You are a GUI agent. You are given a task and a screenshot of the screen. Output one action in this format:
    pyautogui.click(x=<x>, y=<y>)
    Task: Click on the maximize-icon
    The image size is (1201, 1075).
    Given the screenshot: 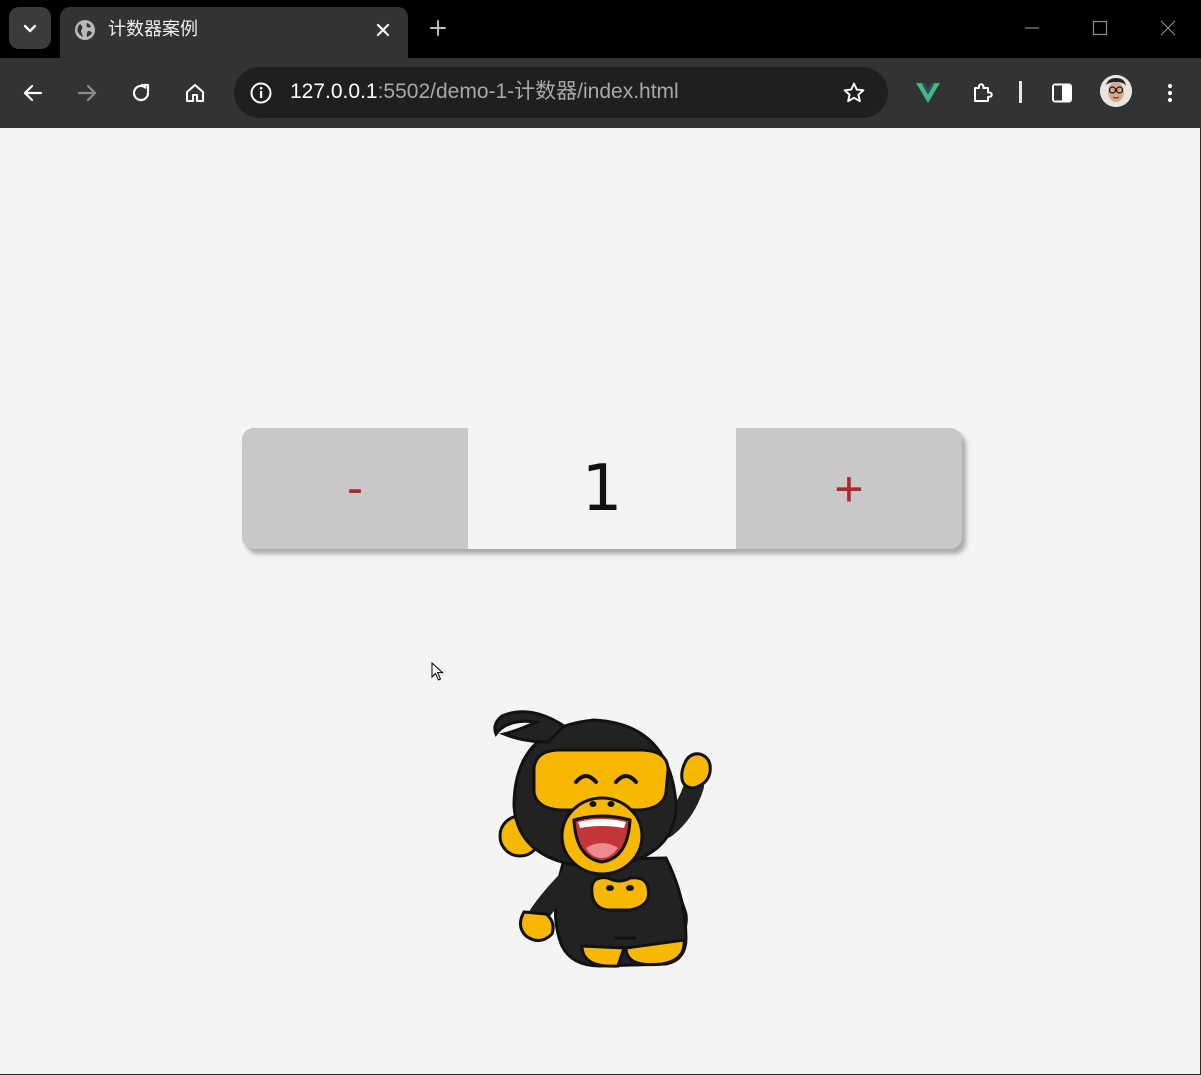 What is the action you would take?
    pyautogui.click(x=1100, y=28)
    